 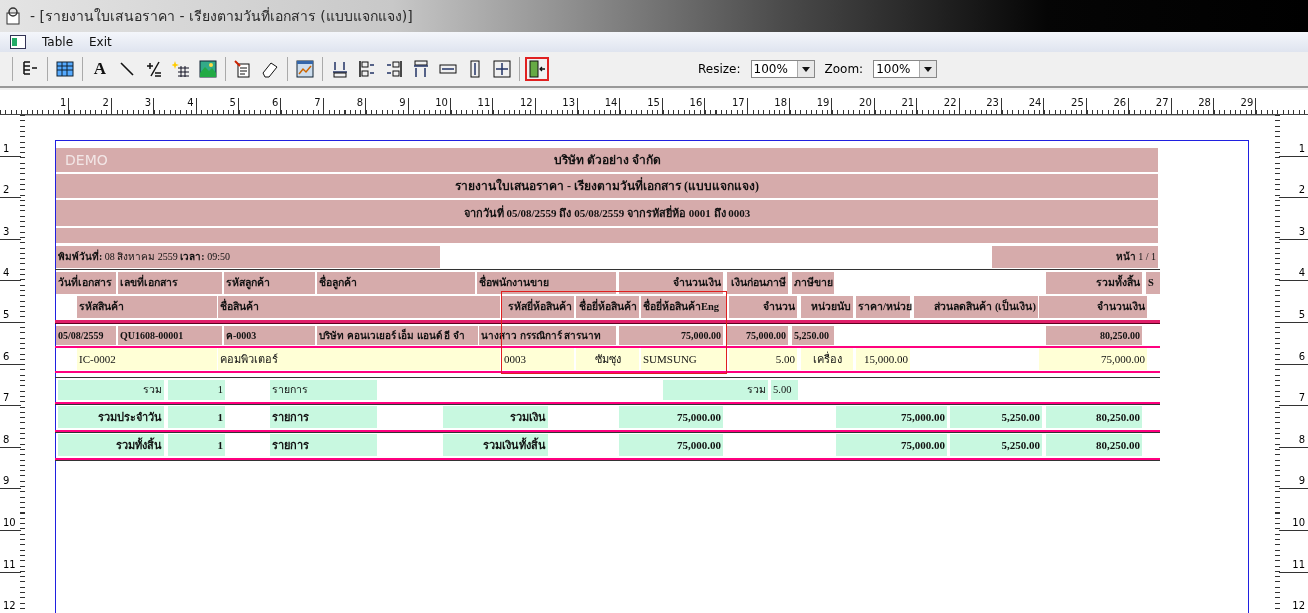 I want to click on report-field: รวมเงิน, so click(x=495, y=417).